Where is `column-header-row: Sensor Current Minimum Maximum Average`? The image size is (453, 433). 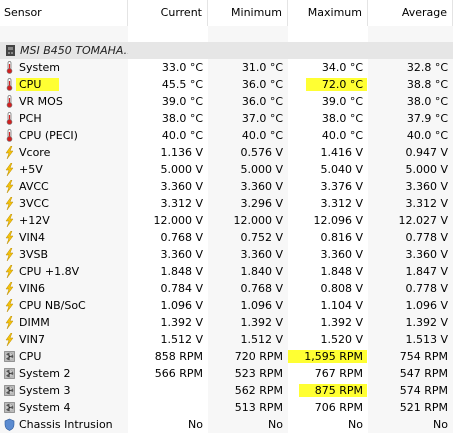 column-header-row: Sensor Current Minimum Maximum Average is located at coordinates (226, 13).